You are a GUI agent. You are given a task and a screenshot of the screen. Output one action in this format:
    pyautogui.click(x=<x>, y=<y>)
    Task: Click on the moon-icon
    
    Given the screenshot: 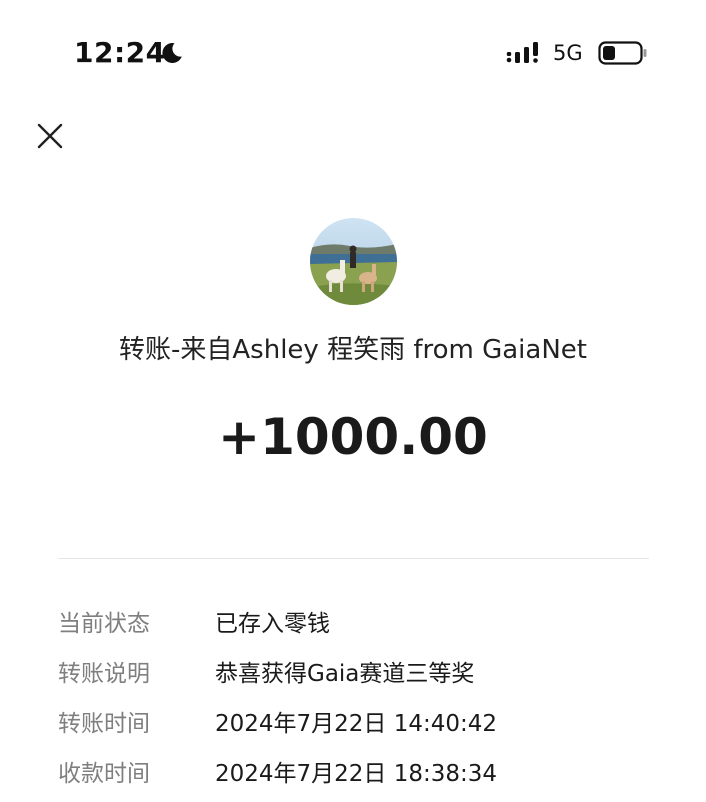 What is the action you would take?
    pyautogui.click(x=172, y=52)
    